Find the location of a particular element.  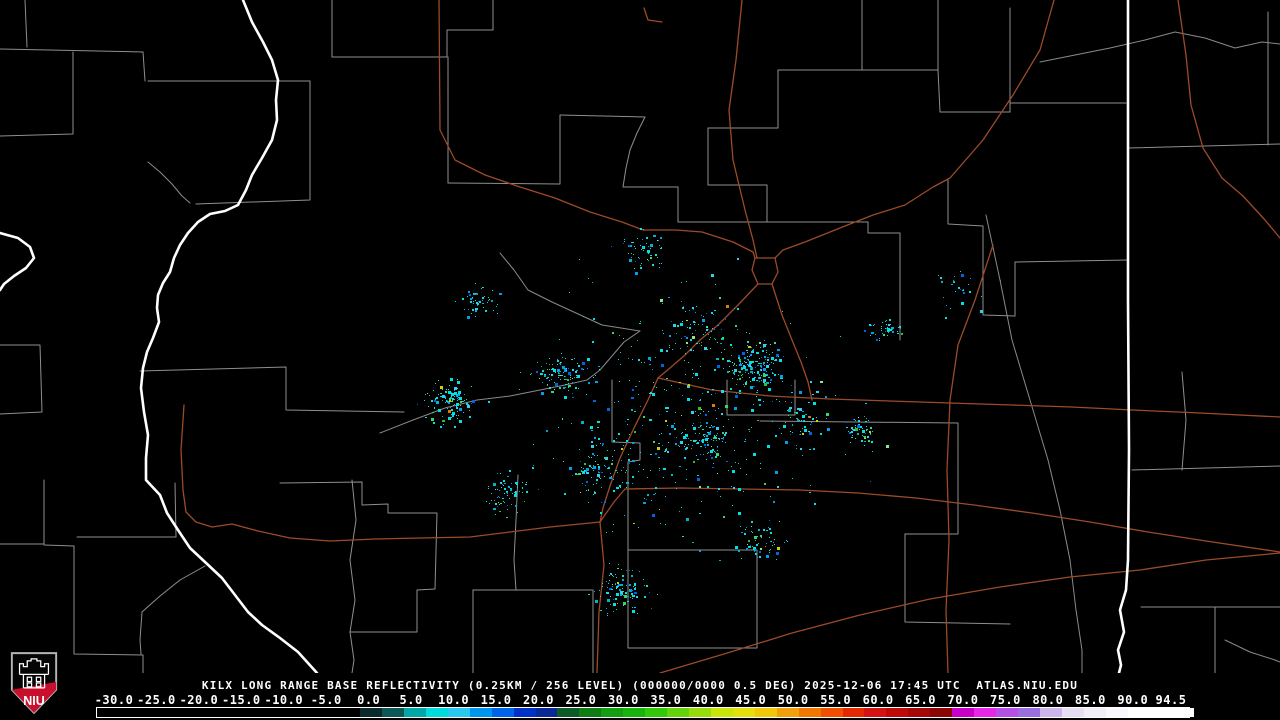

scale-tick-label: -10.0 is located at coordinates (284, 700).